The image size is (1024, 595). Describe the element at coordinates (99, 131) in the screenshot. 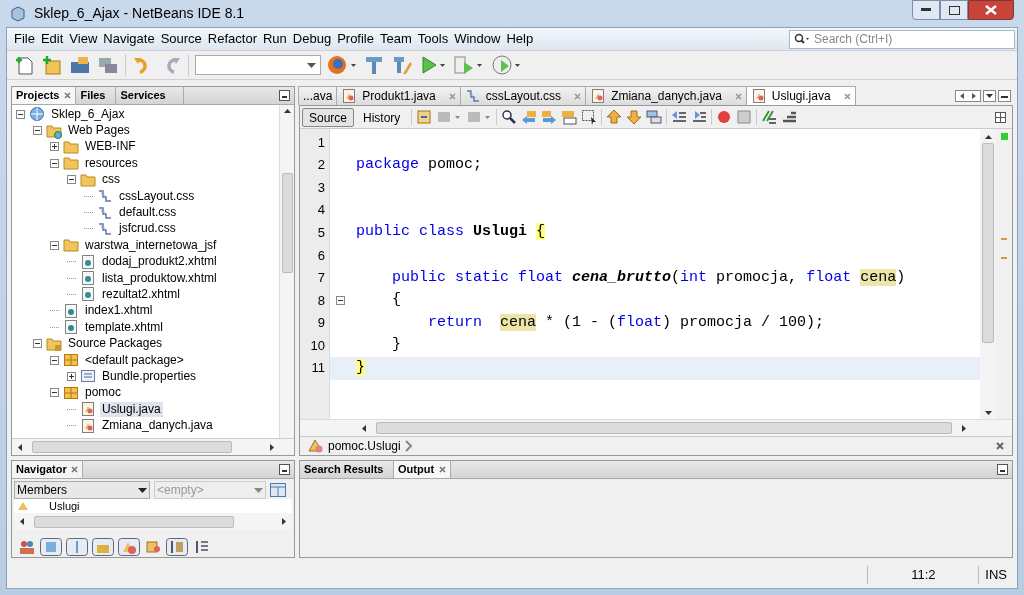

I see `tree-item: Web Pages` at that location.